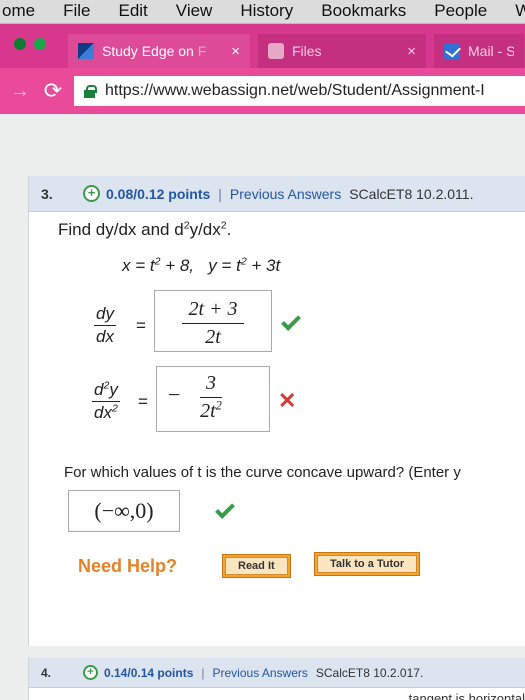 The width and height of the screenshot is (525, 700). Describe the element at coordinates (132, 12) in the screenshot. I see `menu-item-edit: Edit` at that location.